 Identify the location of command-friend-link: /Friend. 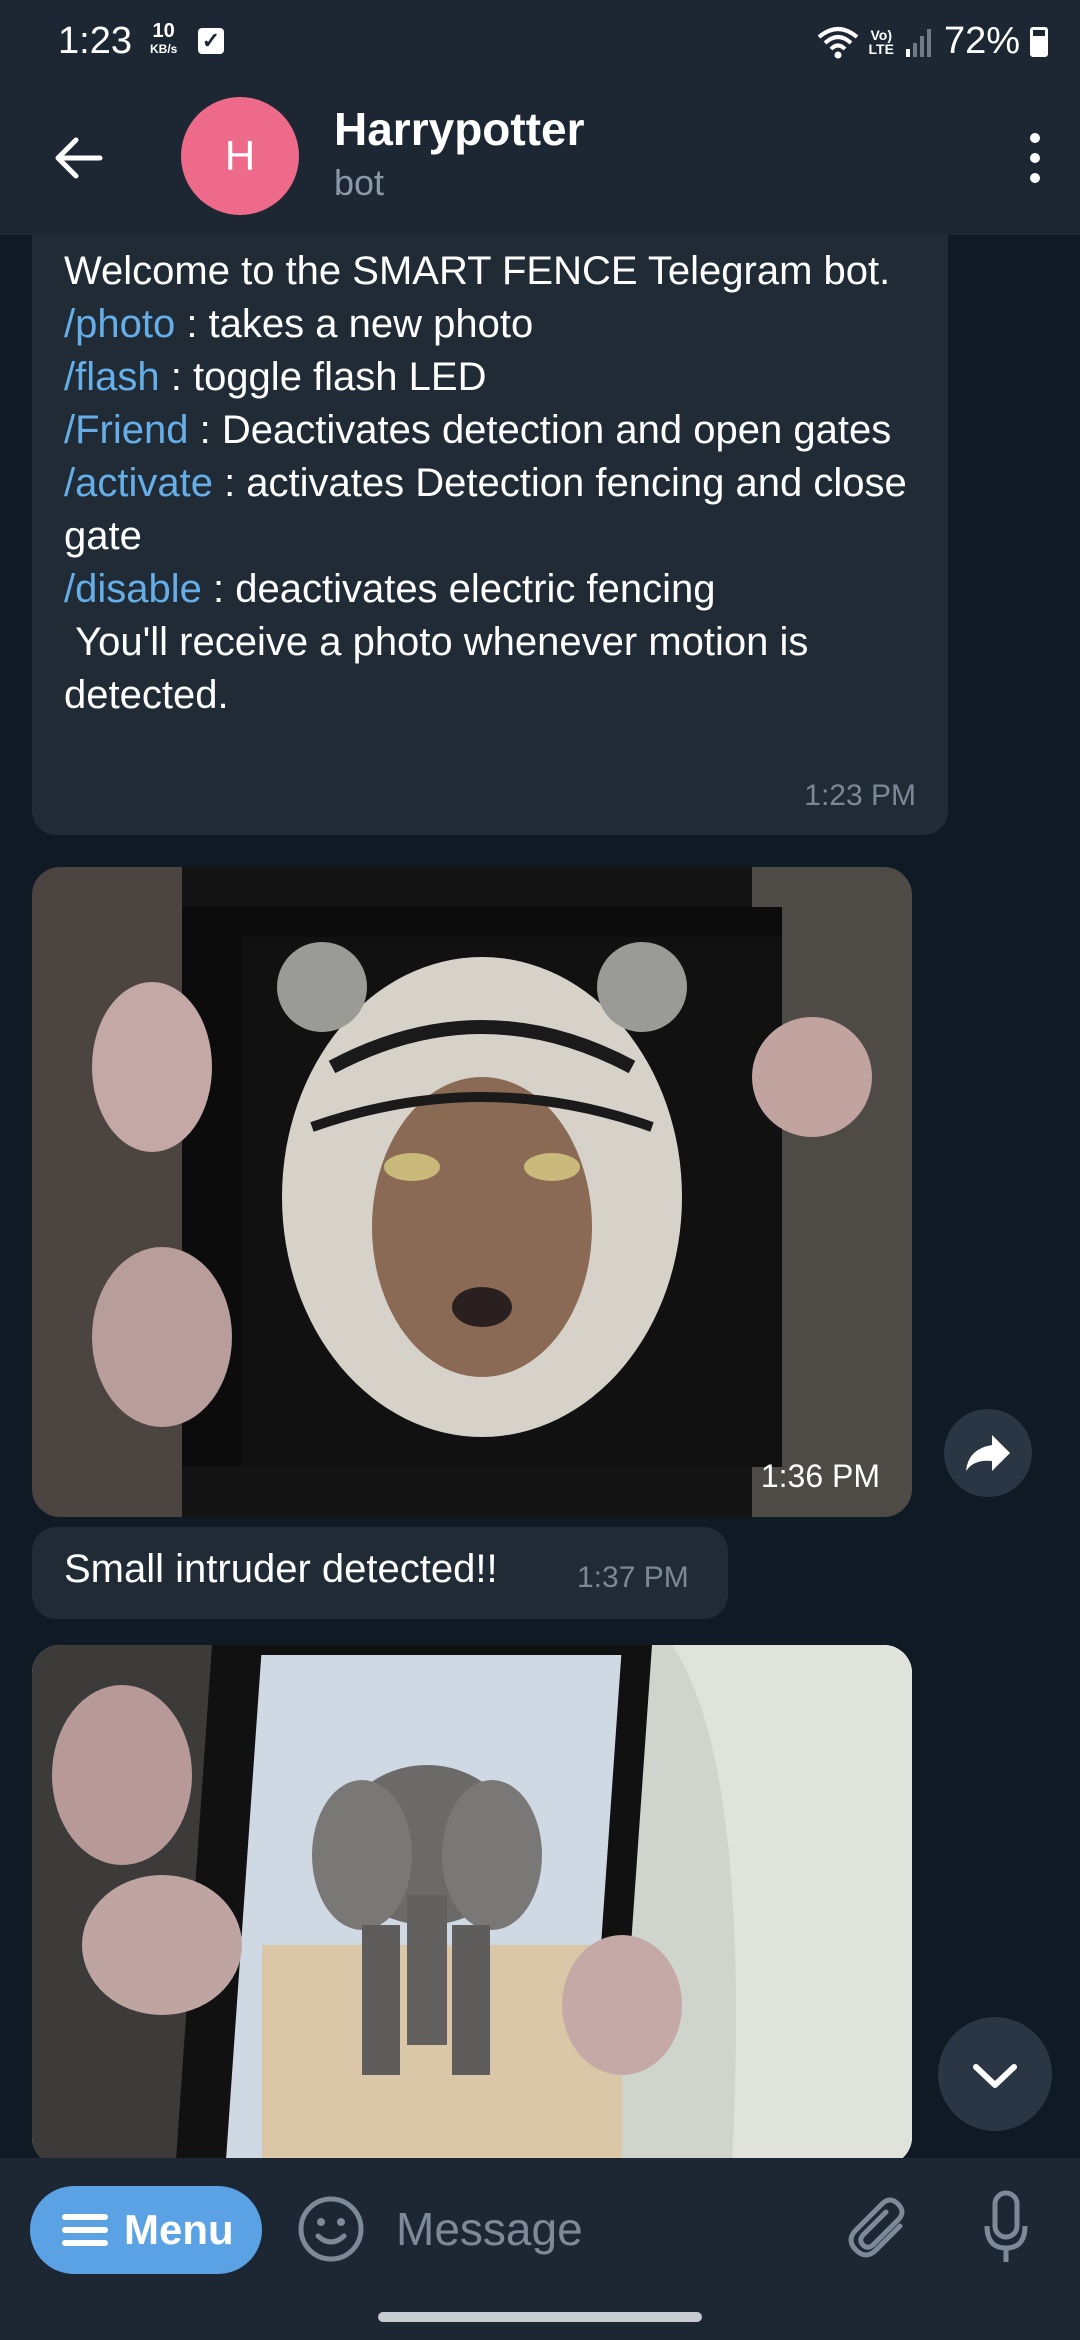
(126, 430).